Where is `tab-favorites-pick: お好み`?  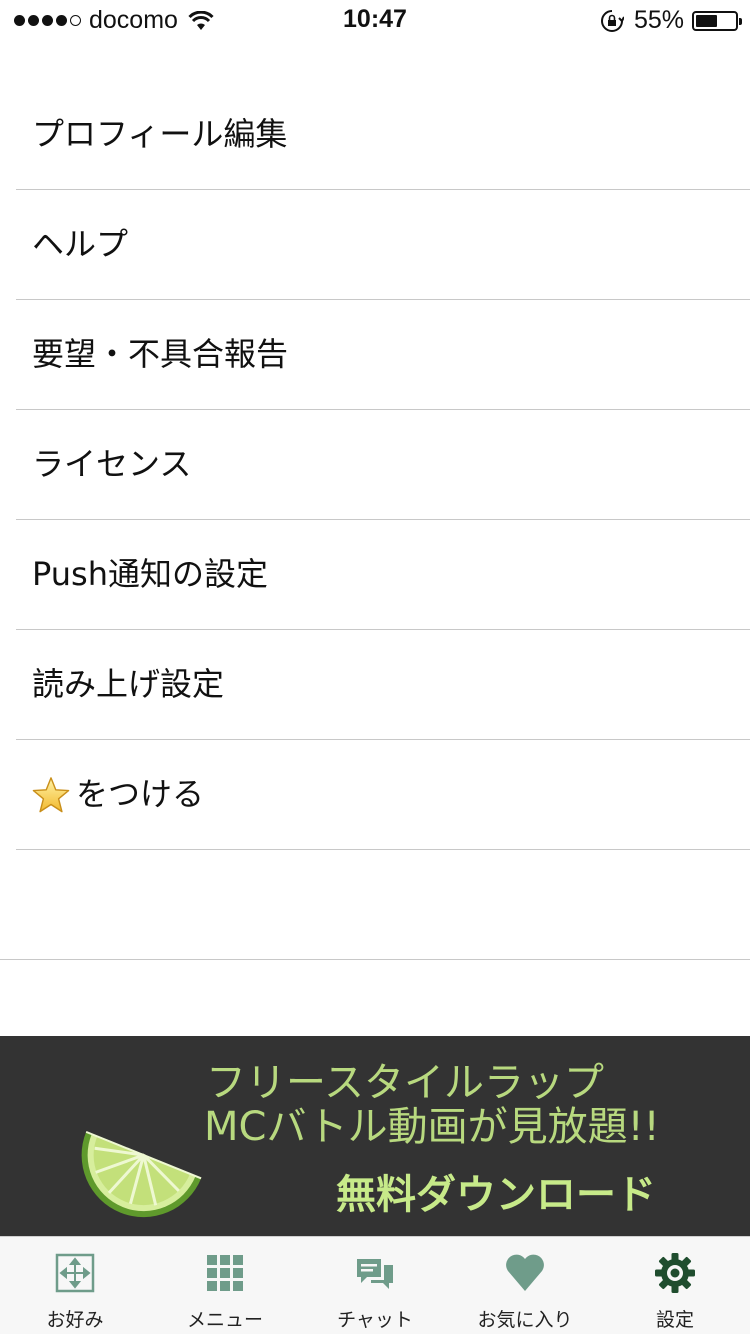
tab-favorites-pick: お好み is located at coordinates (75, 1286).